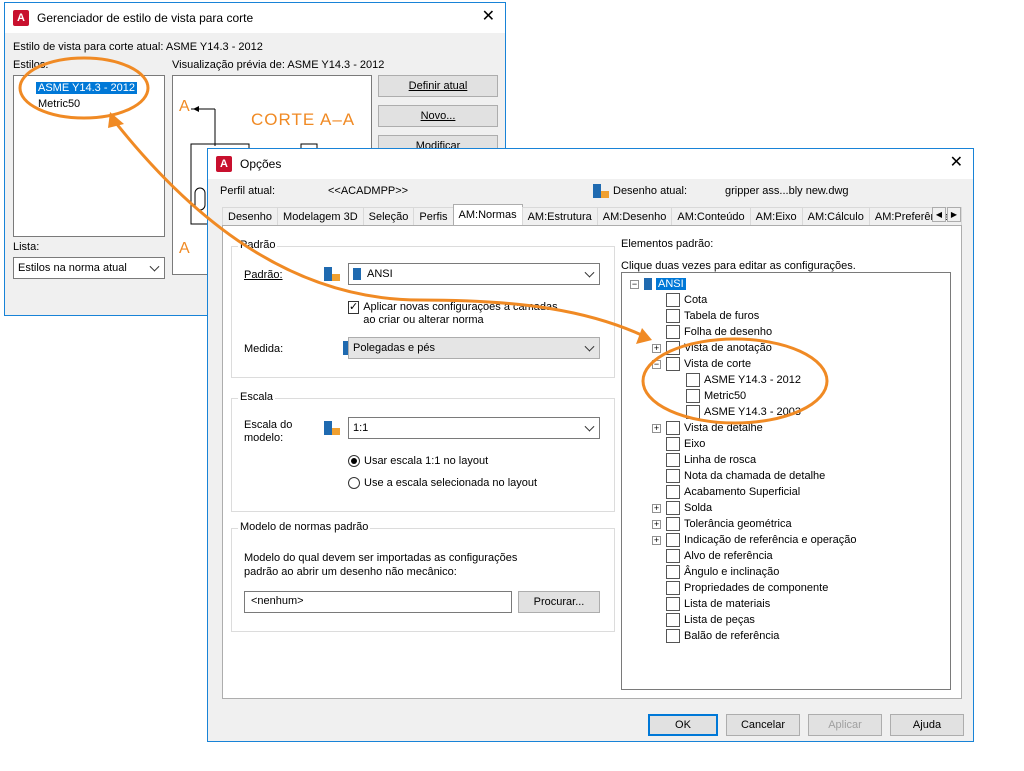 This screenshot has width=1024, height=771. What do you see at coordinates (644, 336) in the screenshot?
I see `arrowhead-end` at bounding box center [644, 336].